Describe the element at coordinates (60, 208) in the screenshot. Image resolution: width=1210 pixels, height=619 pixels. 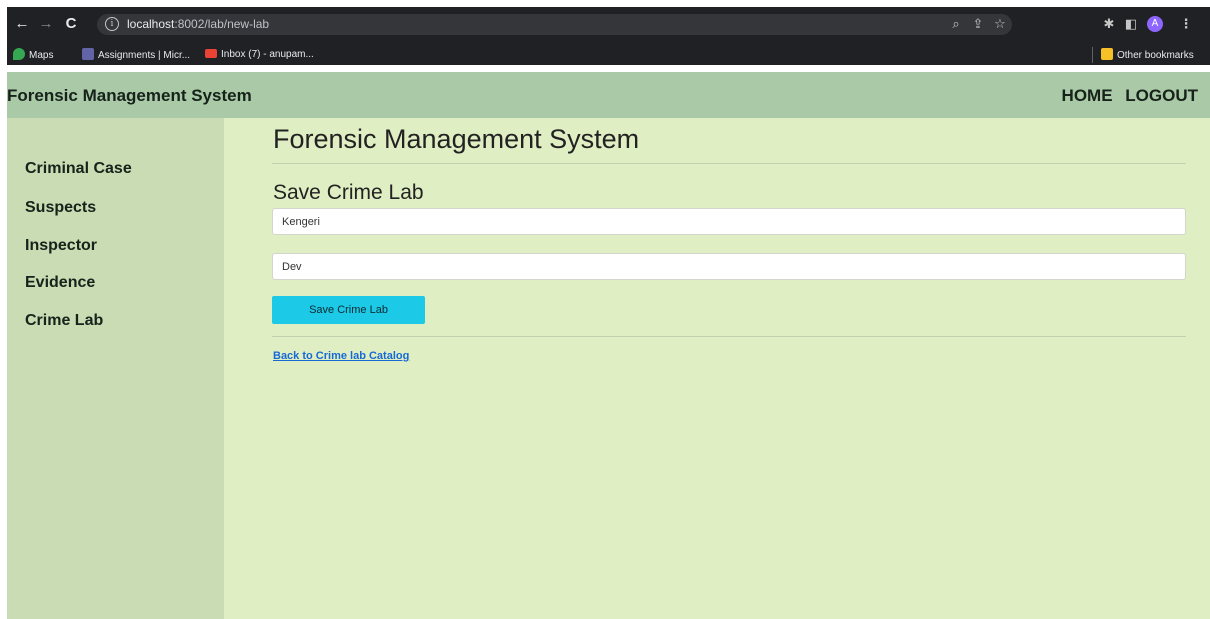
I see `sidebar-item-suspects: Suspects` at that location.